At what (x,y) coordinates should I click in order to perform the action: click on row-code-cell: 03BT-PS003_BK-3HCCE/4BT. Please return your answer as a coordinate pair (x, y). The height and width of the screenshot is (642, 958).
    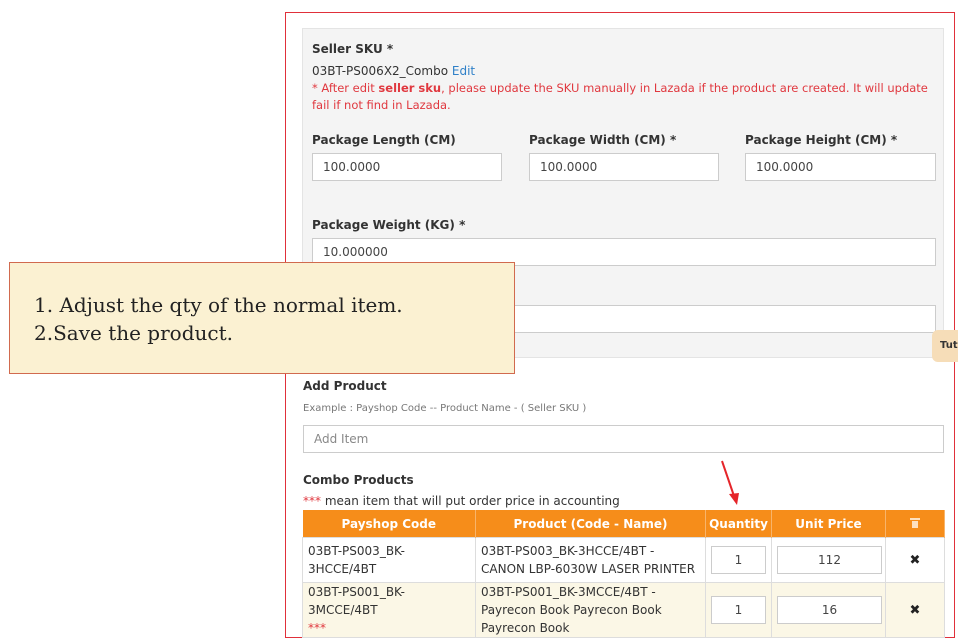
    Looking at the image, I should click on (389, 560).